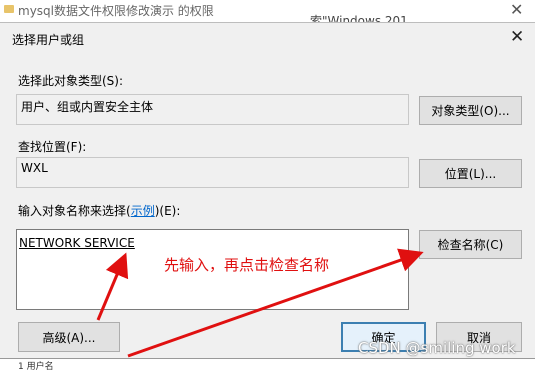 Image resolution: width=535 pixels, height=372 pixels. I want to click on arrow-to-input, so click(112, 286).